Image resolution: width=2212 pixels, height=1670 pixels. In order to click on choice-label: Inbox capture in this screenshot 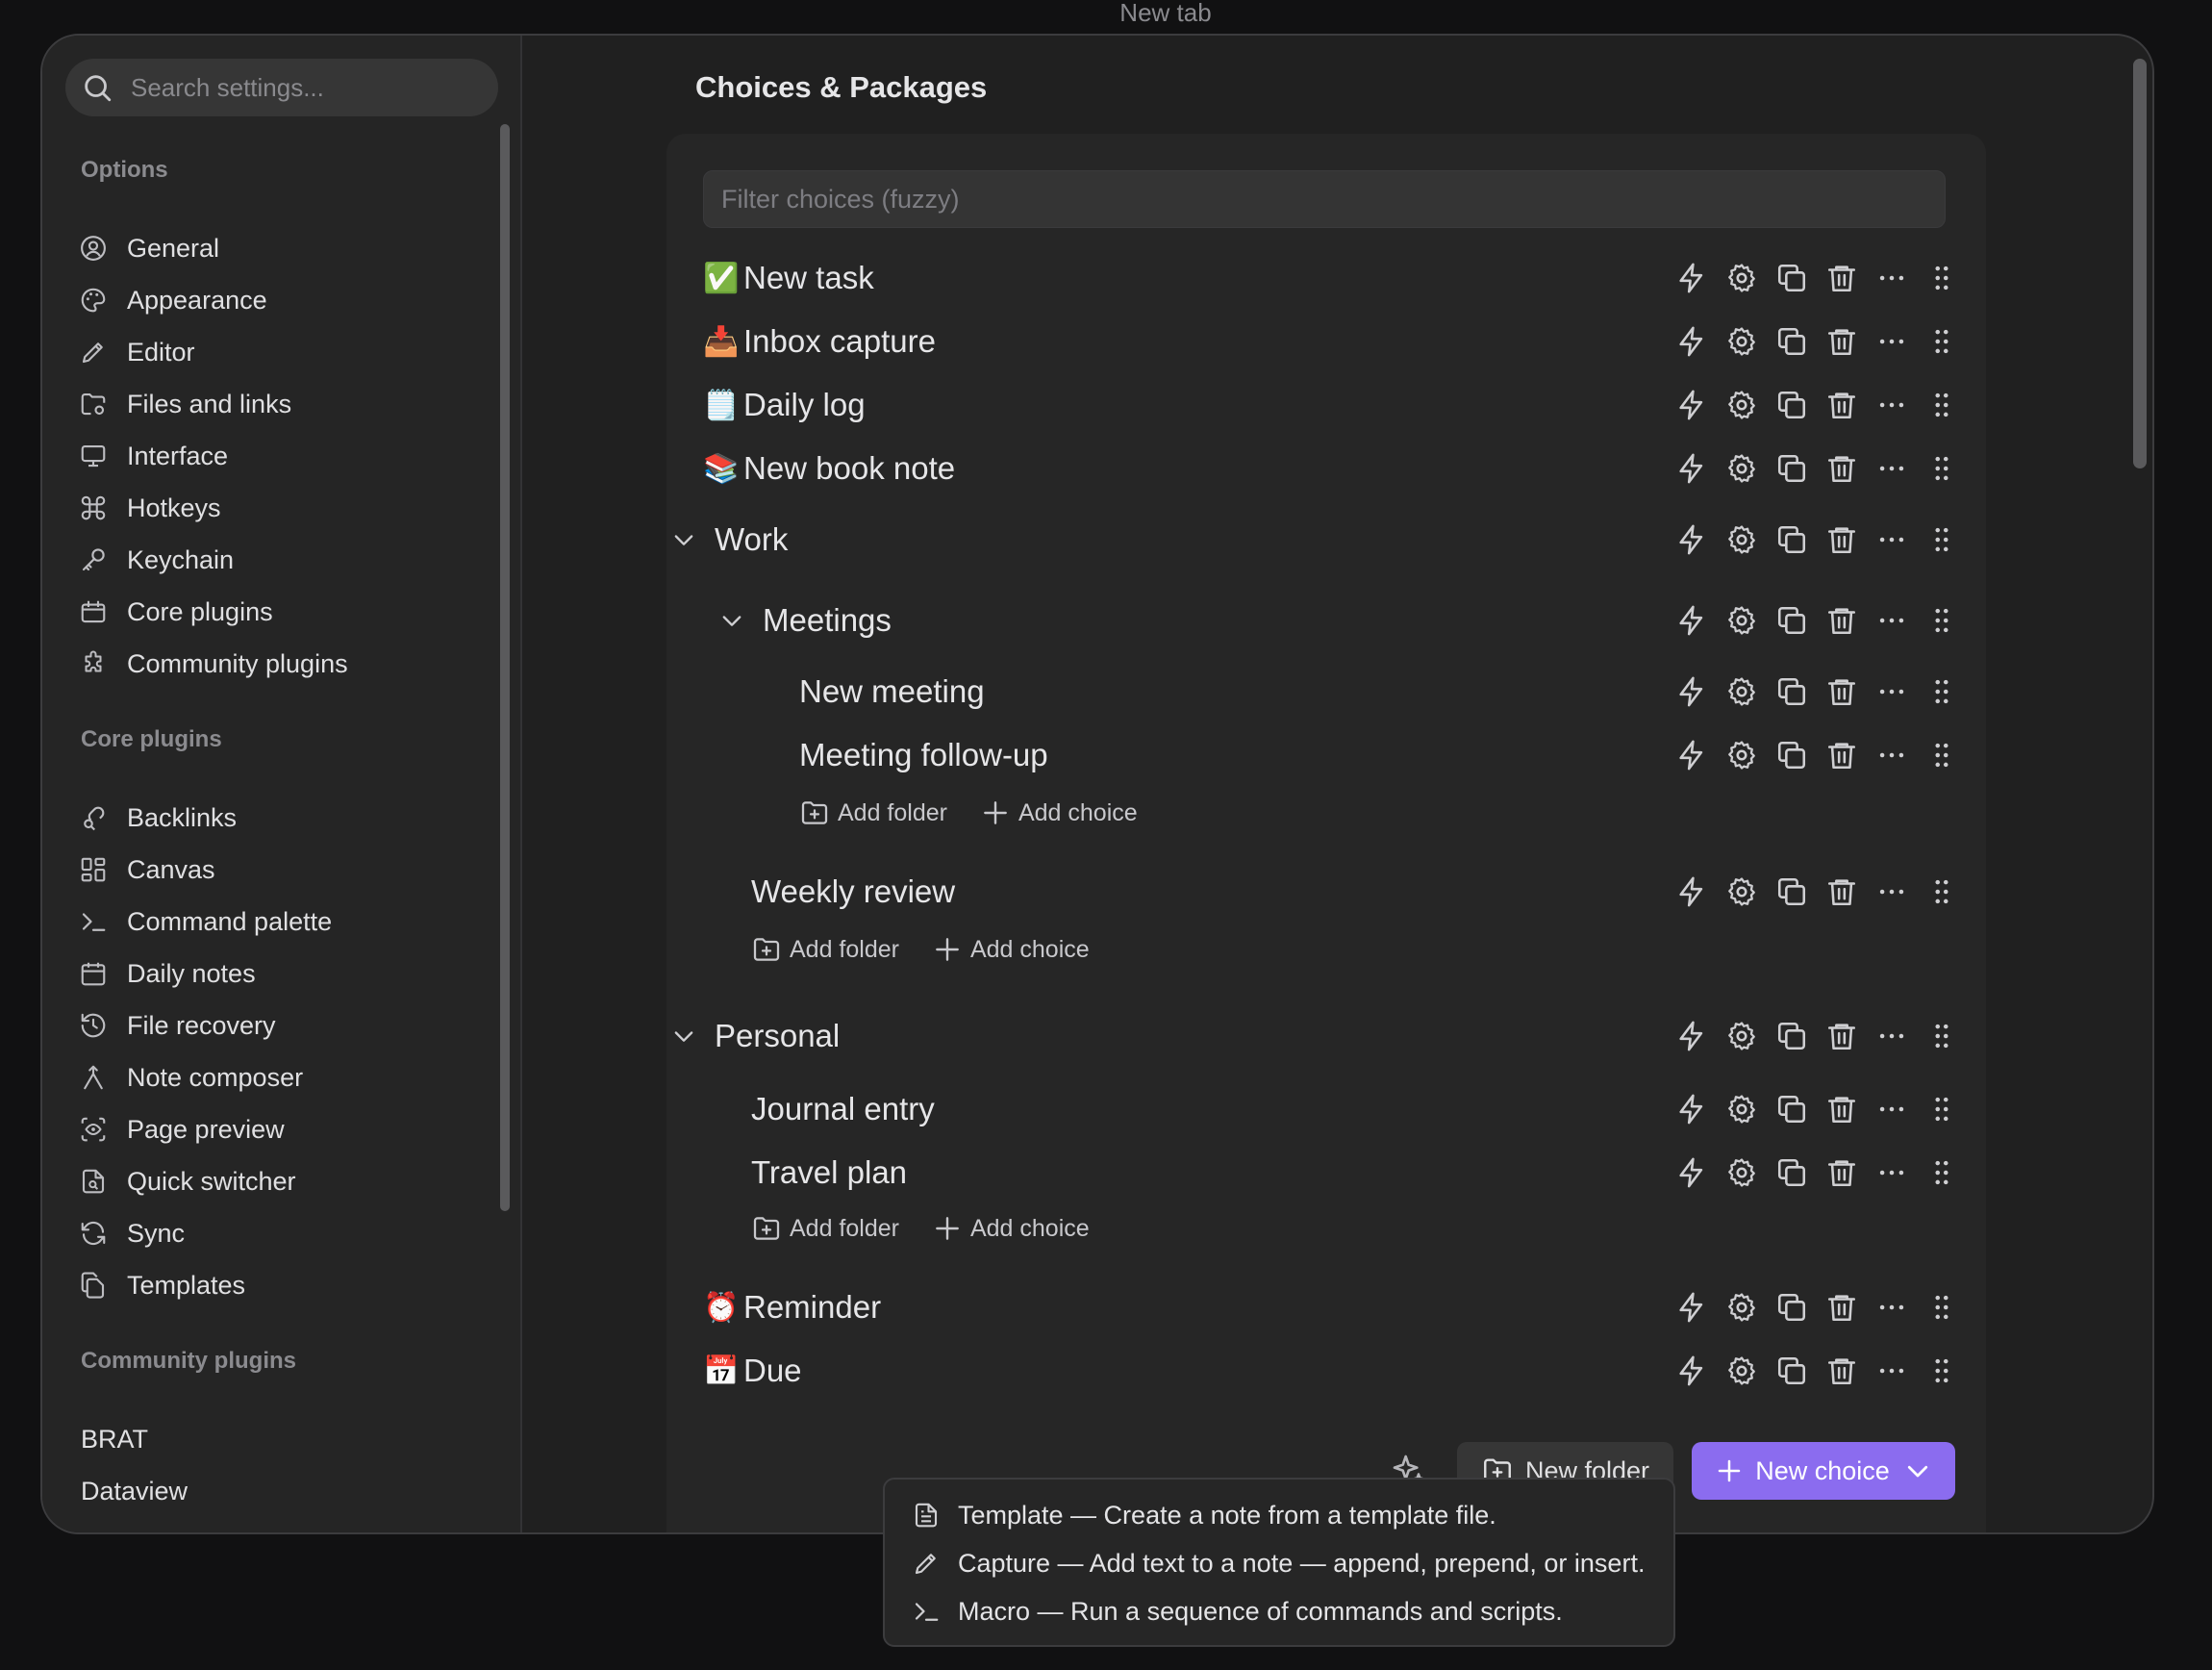, I will do `click(840, 341)`.